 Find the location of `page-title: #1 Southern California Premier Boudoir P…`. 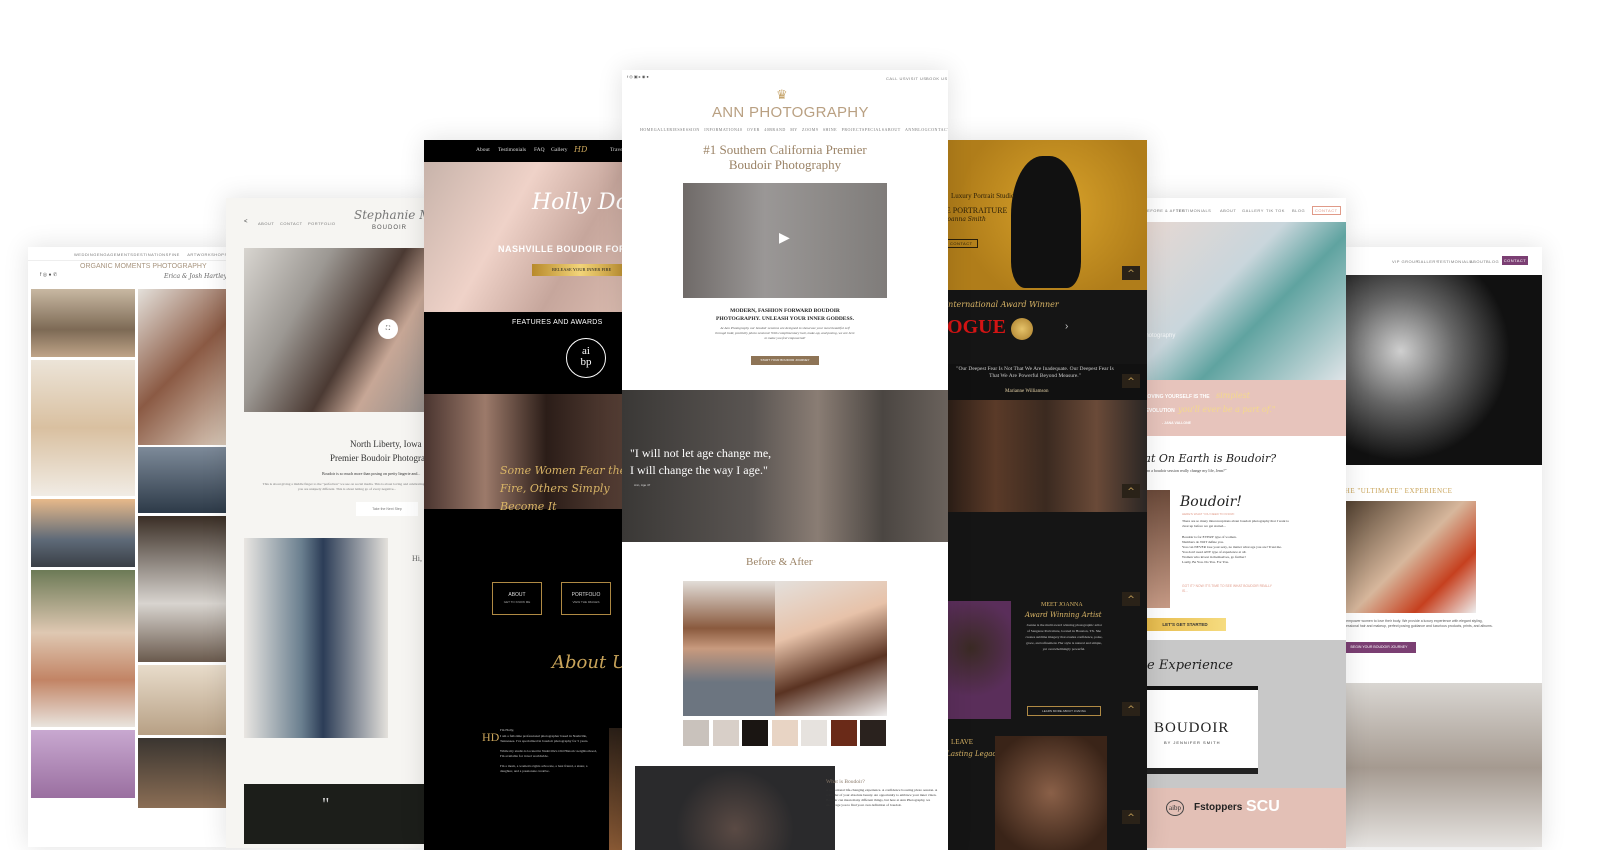

page-title: #1 Southern California Premier Boudoir P… is located at coordinates (785, 157).